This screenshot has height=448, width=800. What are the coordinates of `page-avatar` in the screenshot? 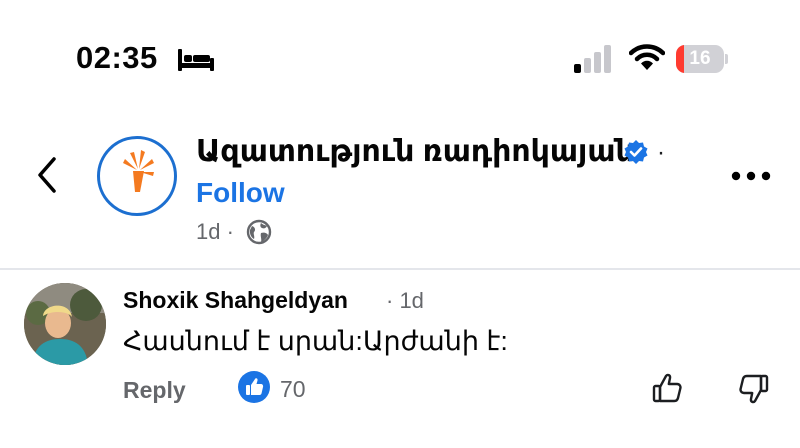 It's located at (137, 176).